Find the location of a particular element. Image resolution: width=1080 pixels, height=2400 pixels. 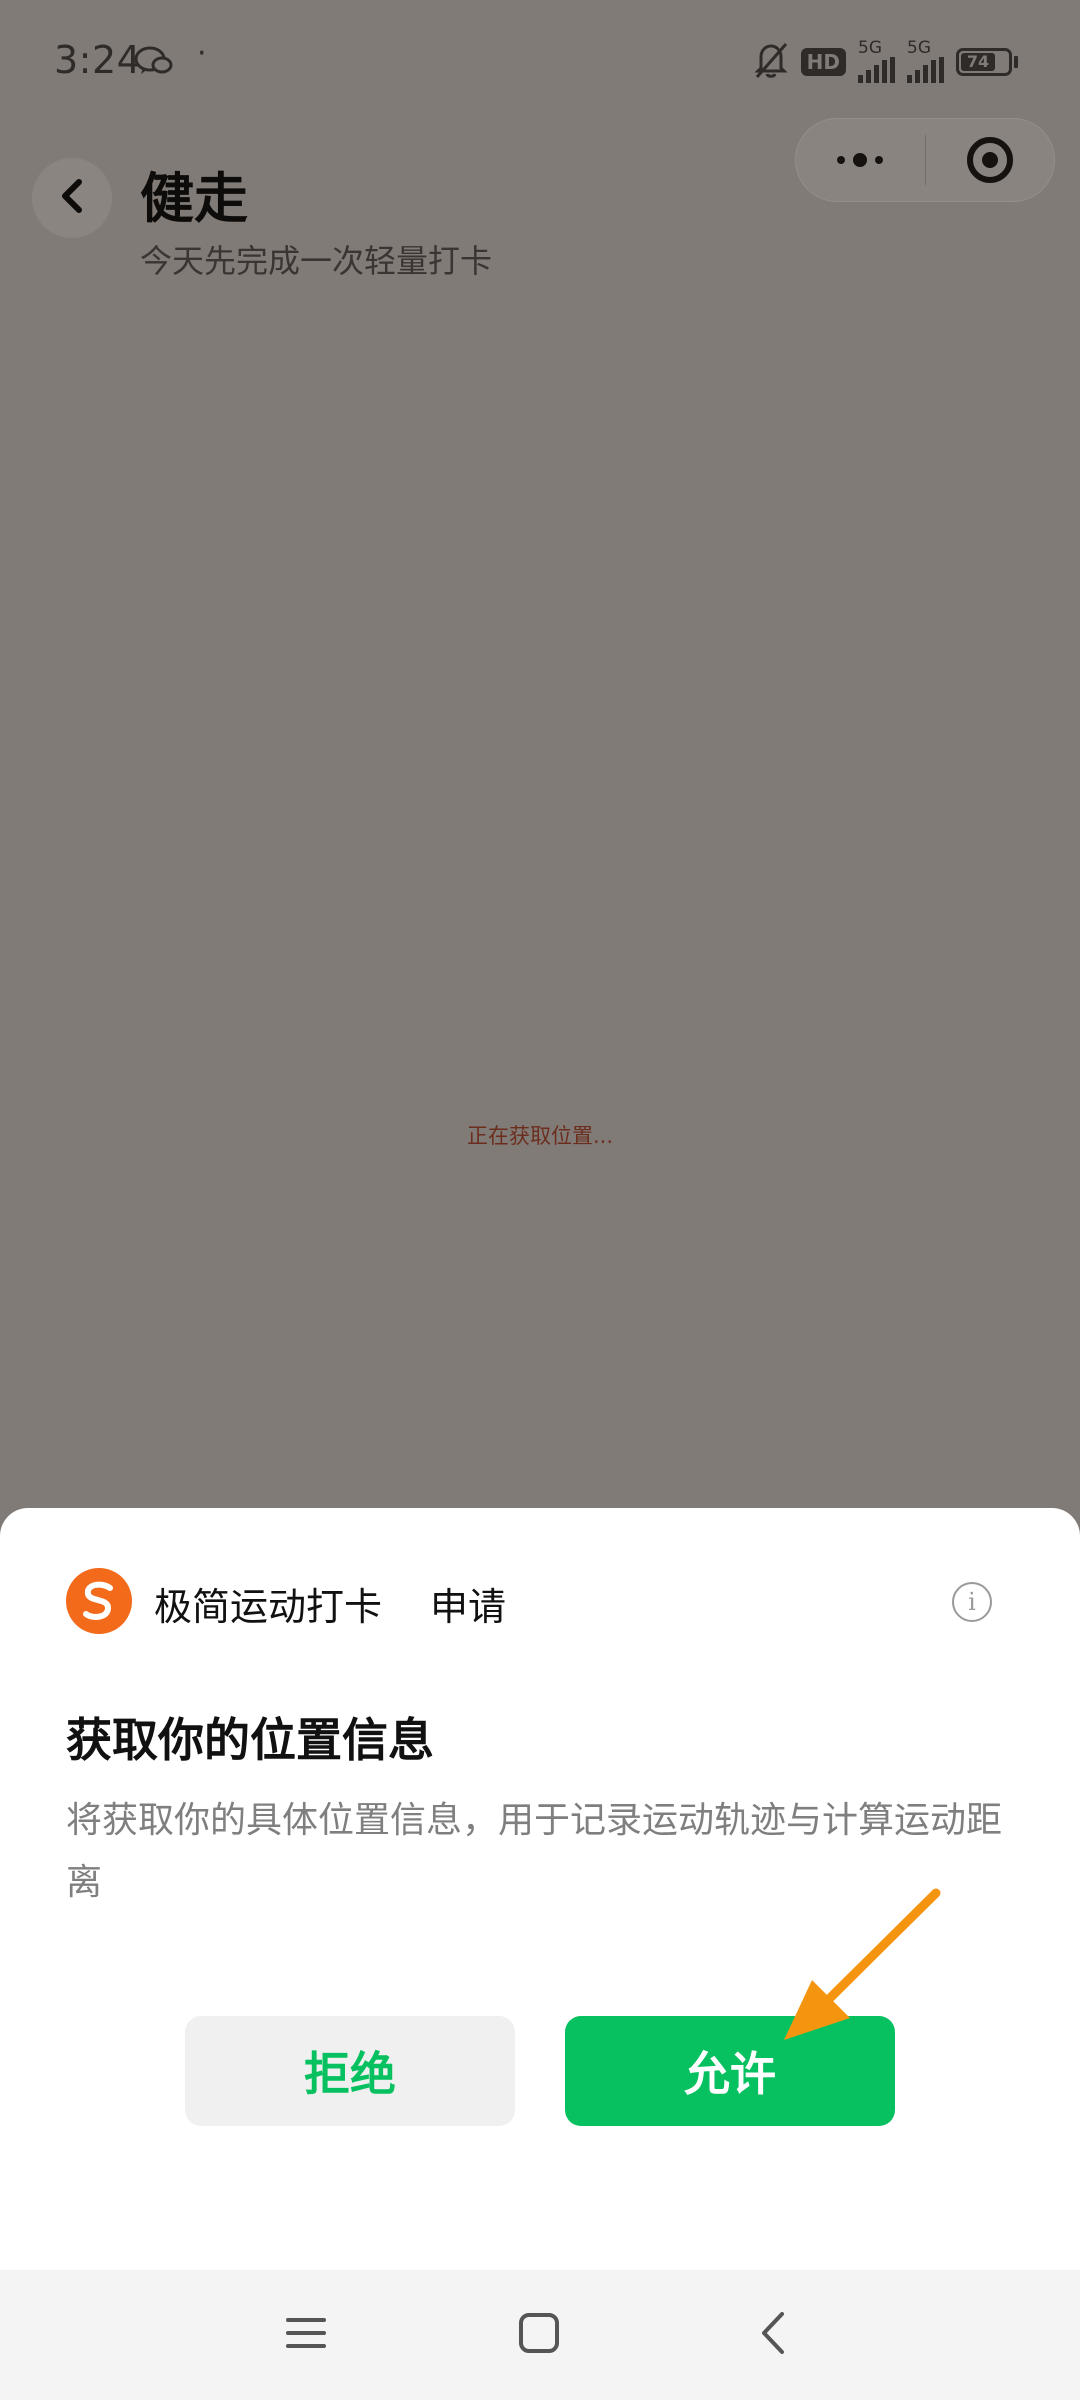

menu-button is located at coordinates (306, 2335).